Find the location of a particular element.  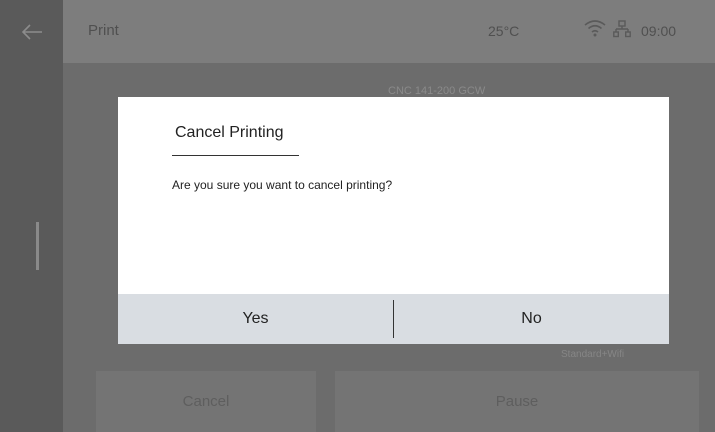

pause-print-button: Pause is located at coordinates (517, 401).